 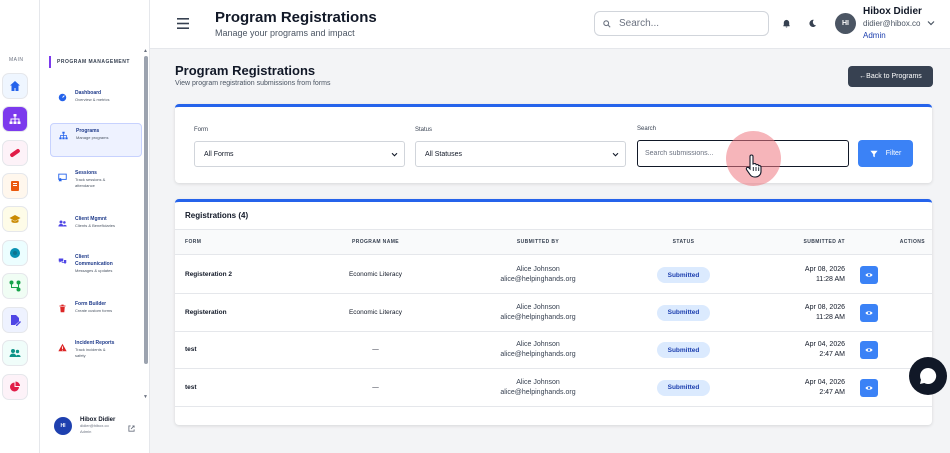 What do you see at coordinates (208, 274) in the screenshot?
I see `cell-form: Registeration 2` at bounding box center [208, 274].